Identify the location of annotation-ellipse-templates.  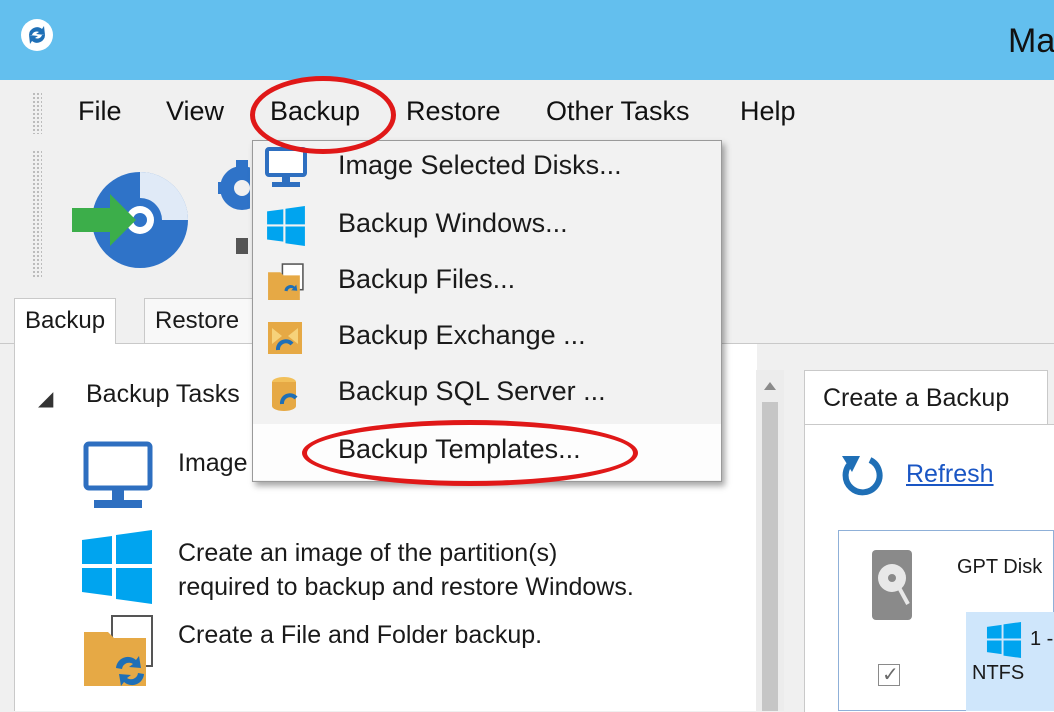
(470, 453).